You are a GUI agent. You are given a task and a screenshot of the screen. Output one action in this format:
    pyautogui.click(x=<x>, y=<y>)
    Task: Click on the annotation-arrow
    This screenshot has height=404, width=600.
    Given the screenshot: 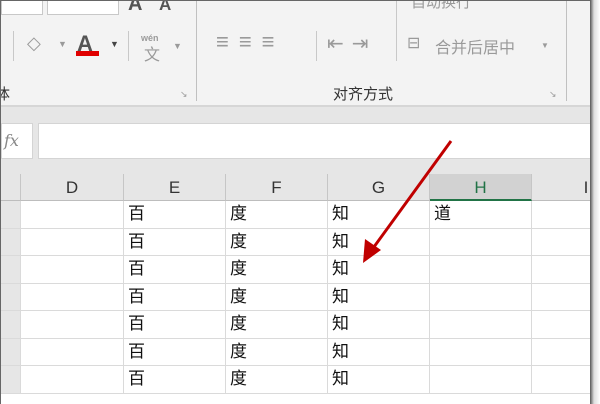 What is the action you would take?
    pyautogui.click(x=408, y=201)
    